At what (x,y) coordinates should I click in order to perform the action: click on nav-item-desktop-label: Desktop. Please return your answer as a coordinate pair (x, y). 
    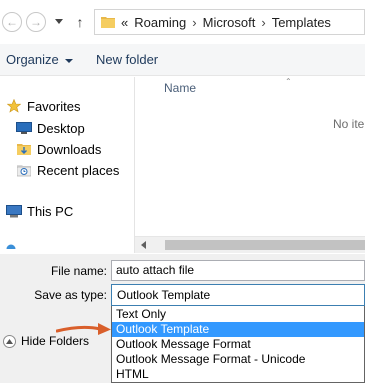
    Looking at the image, I should click on (61, 128).